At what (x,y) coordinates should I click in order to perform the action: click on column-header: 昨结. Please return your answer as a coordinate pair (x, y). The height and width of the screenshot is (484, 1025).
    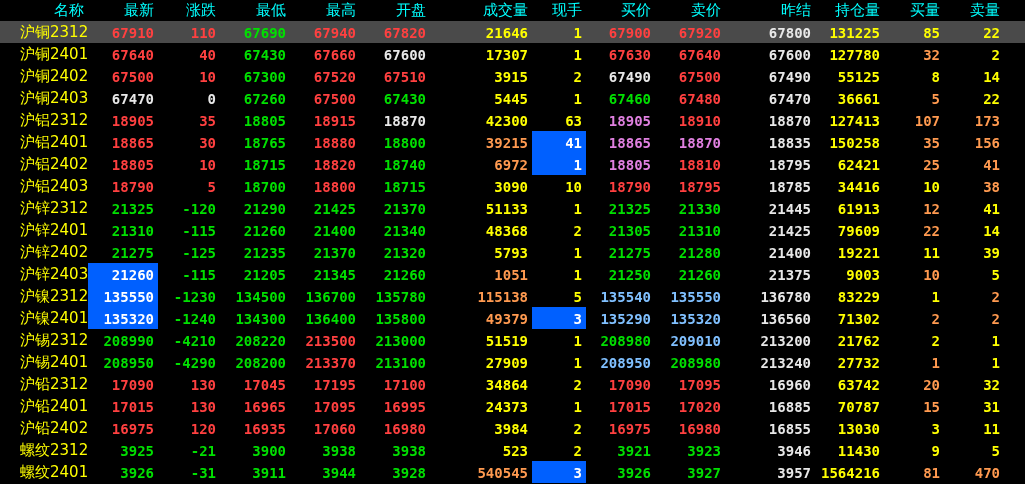
    Looking at the image, I should click on (770, 10).